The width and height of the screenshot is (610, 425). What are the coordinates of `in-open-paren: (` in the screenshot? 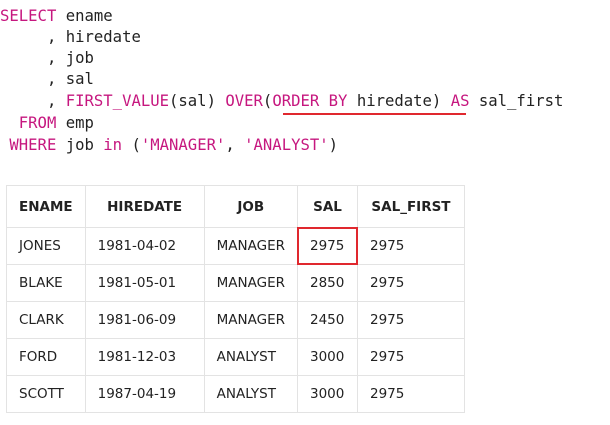 It's located at (136, 145).